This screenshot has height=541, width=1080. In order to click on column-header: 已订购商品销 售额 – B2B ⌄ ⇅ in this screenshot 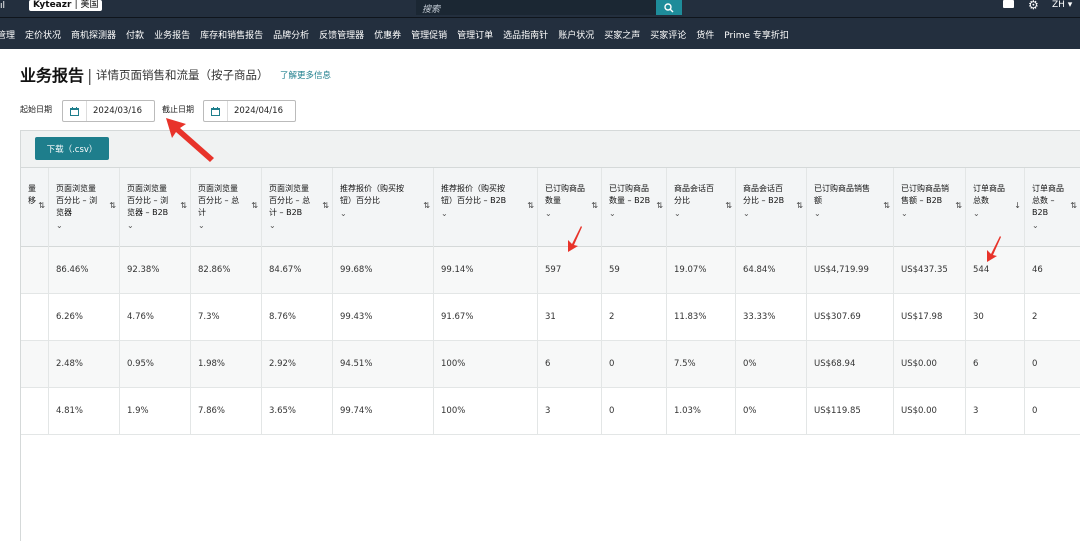, I will do `click(930, 208)`.